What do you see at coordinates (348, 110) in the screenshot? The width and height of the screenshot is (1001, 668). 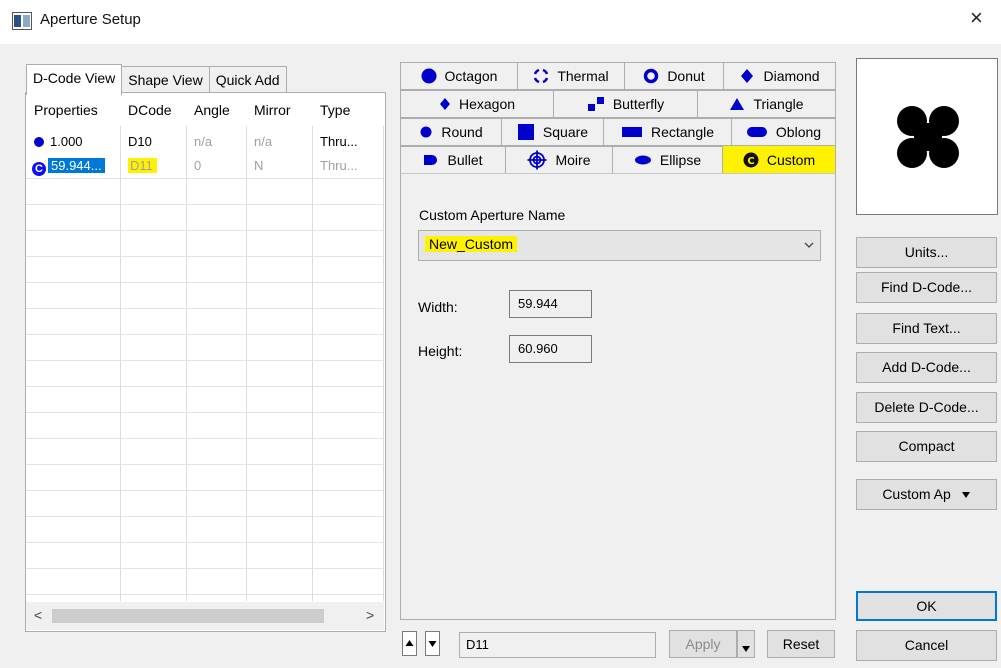 I see `col-header-type: Type` at bounding box center [348, 110].